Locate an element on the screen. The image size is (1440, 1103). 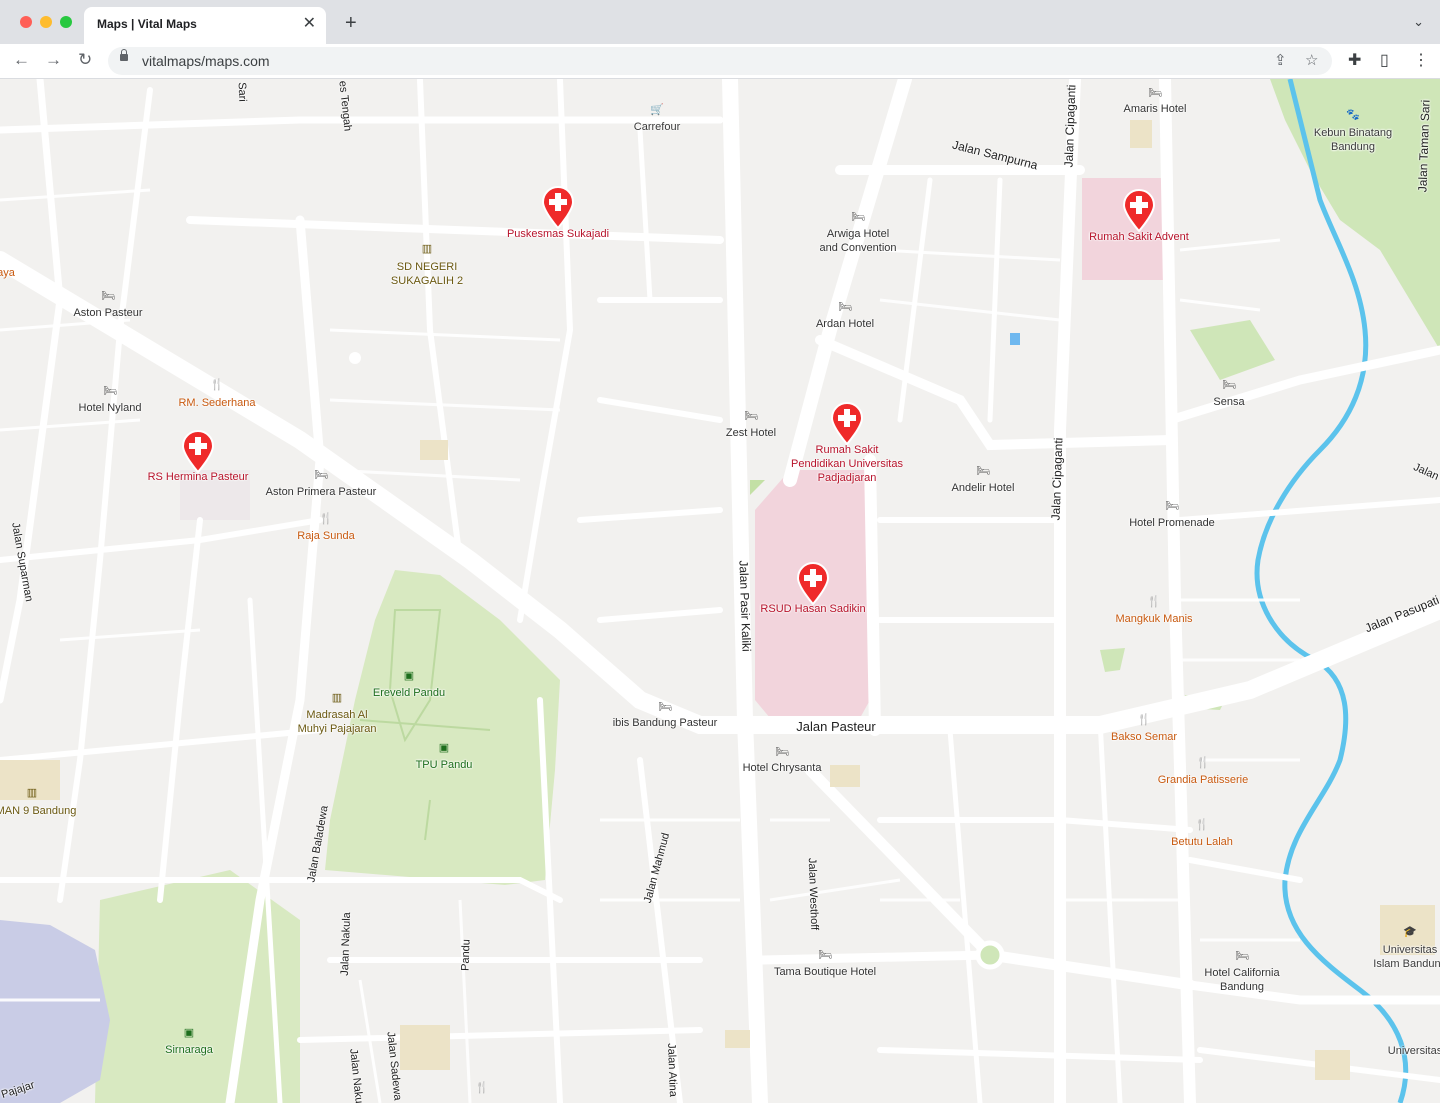
place-label: SD NEGERI is located at coordinates (427, 267).